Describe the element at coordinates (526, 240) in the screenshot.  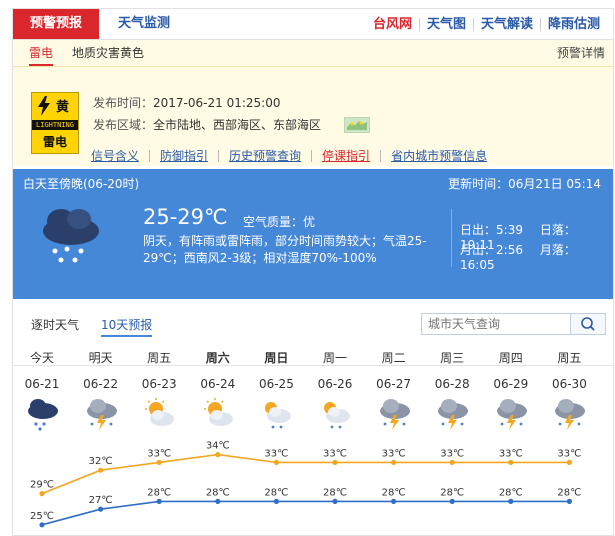
I see `sun-moon-times: 日出：5:39 日落：19:11 月出：2:56 月落：16:05` at that location.